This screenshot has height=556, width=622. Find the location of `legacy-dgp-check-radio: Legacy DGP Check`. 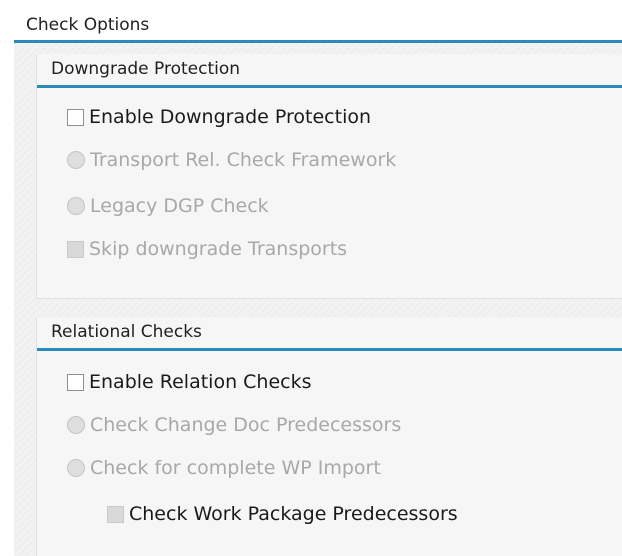

legacy-dgp-check-radio: Legacy DGP Check is located at coordinates (168, 206).